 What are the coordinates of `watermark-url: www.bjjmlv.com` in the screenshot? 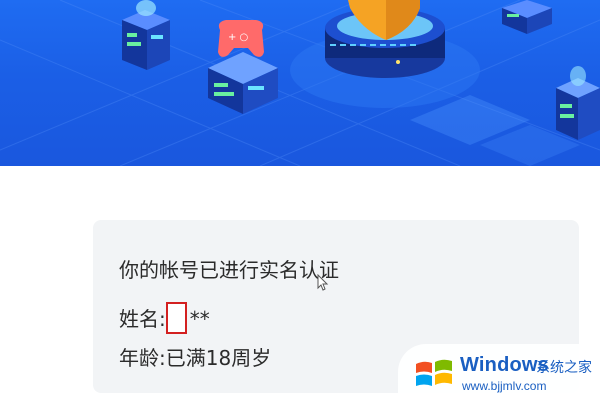 It's located at (504, 386).